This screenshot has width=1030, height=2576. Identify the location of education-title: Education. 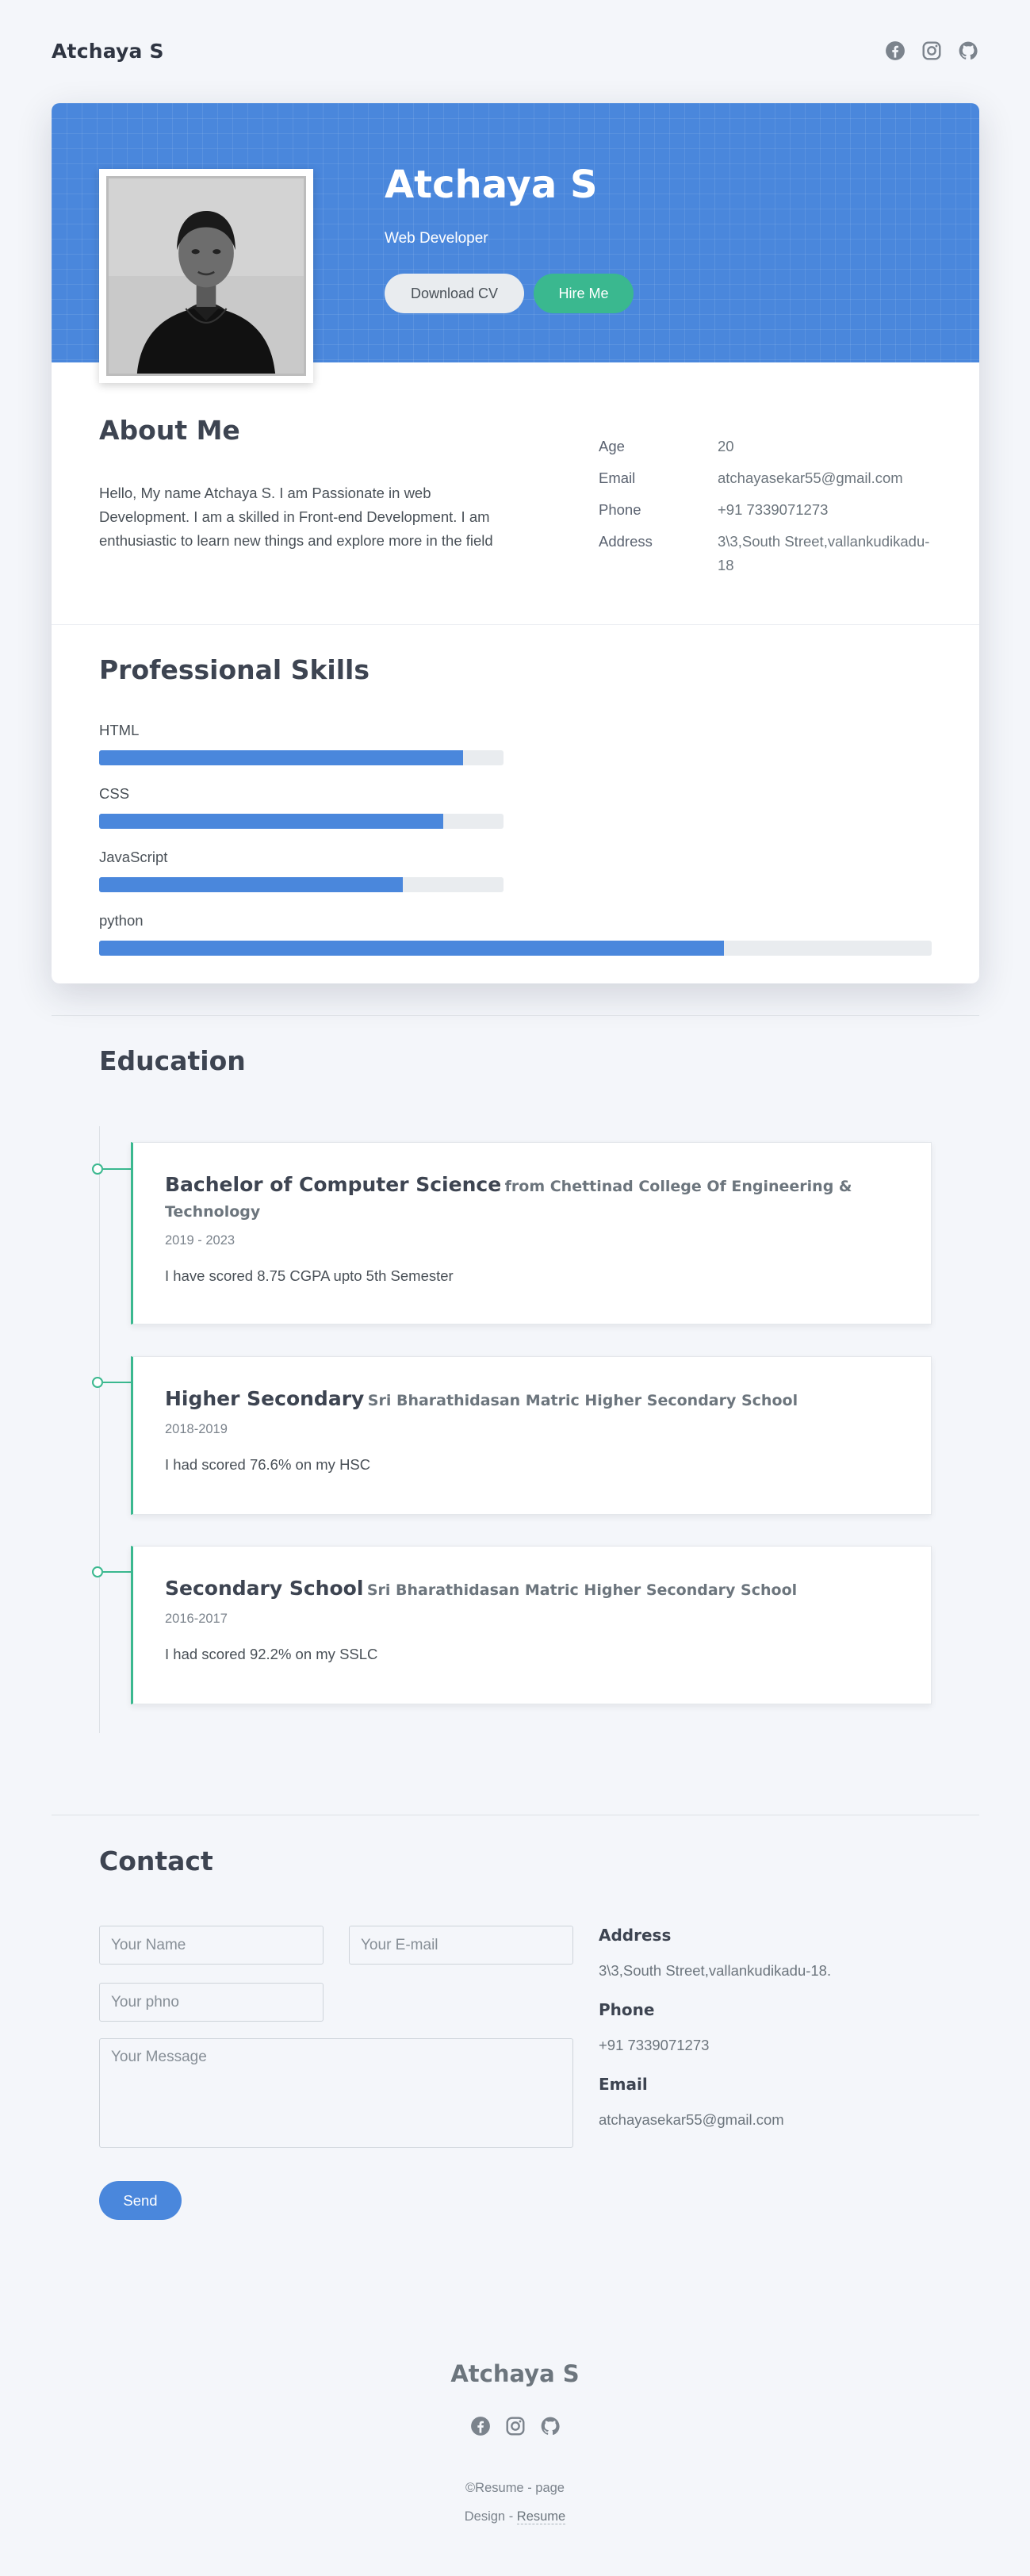
(172, 1060).